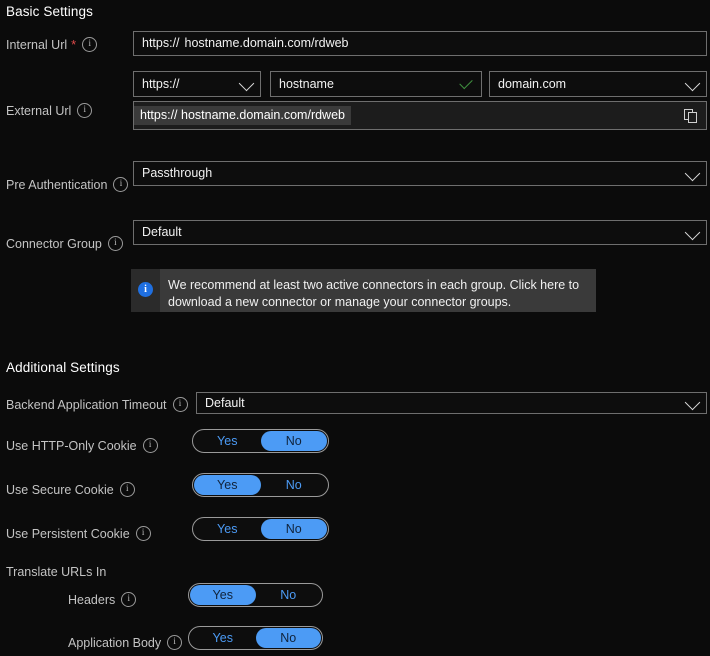  I want to click on external-url-selected-text: https:// hostname.domain.com/rdweb, so click(242, 115).